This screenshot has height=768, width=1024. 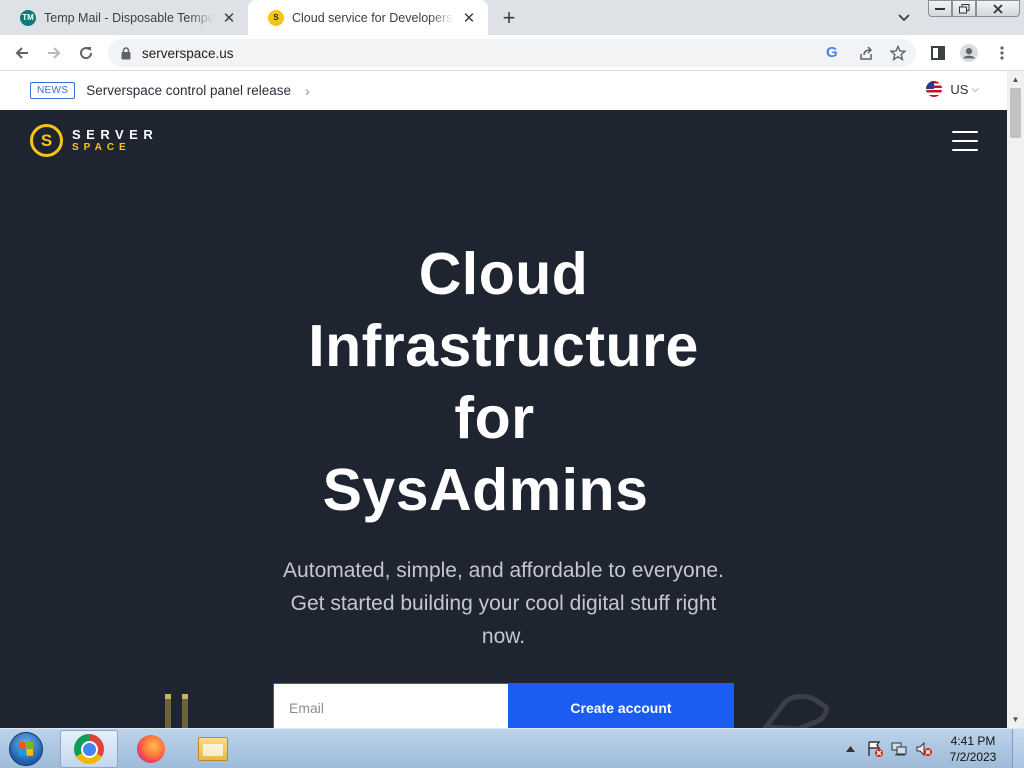 I want to click on news-badge: NEWS, so click(x=53, y=90).